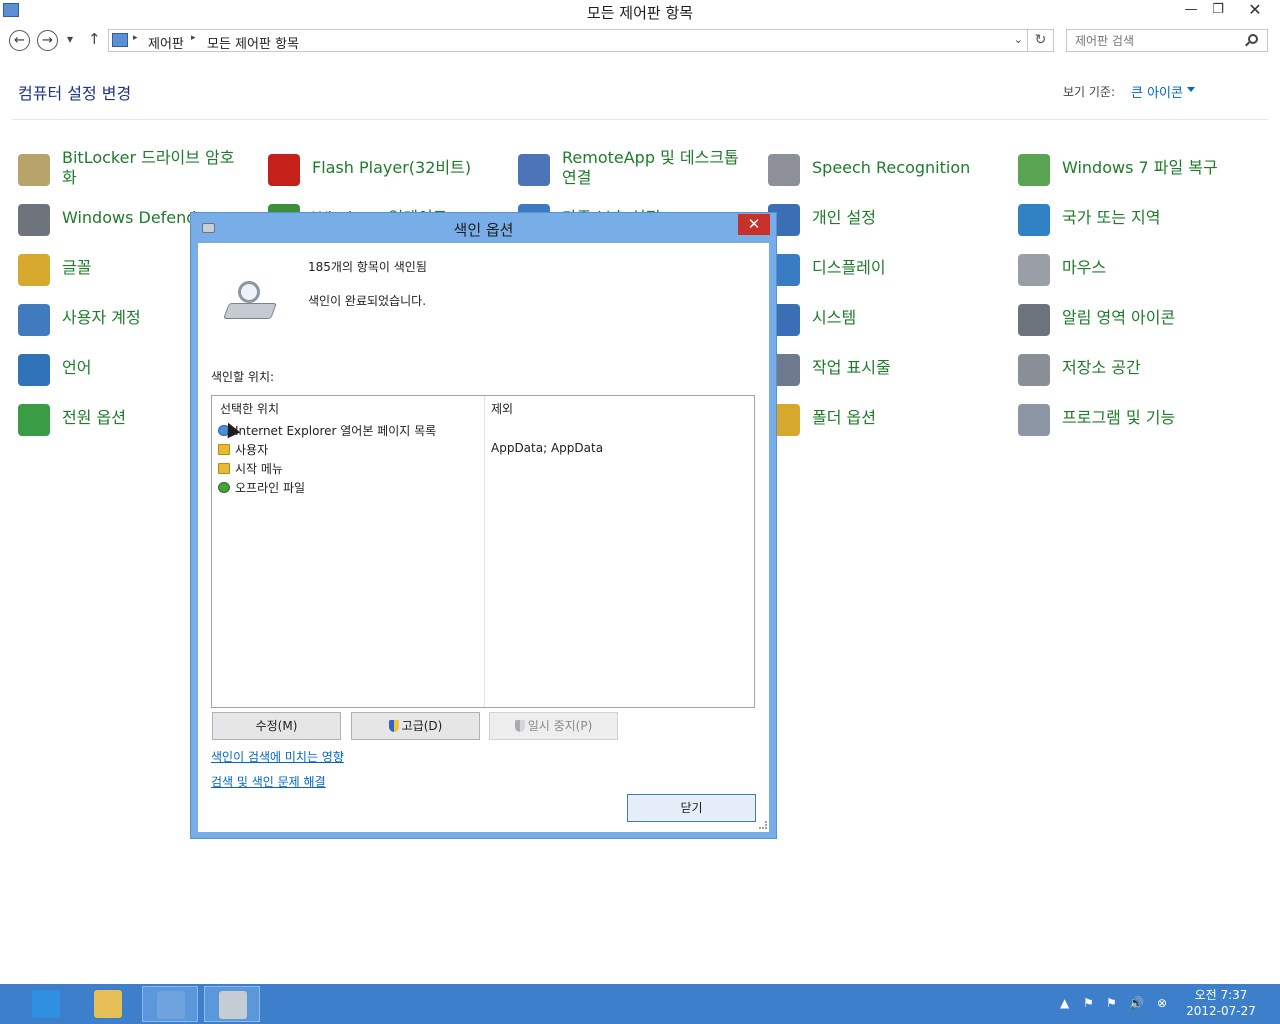 The width and height of the screenshot is (1280, 1024). I want to click on globe-icon, so click(1034, 220).